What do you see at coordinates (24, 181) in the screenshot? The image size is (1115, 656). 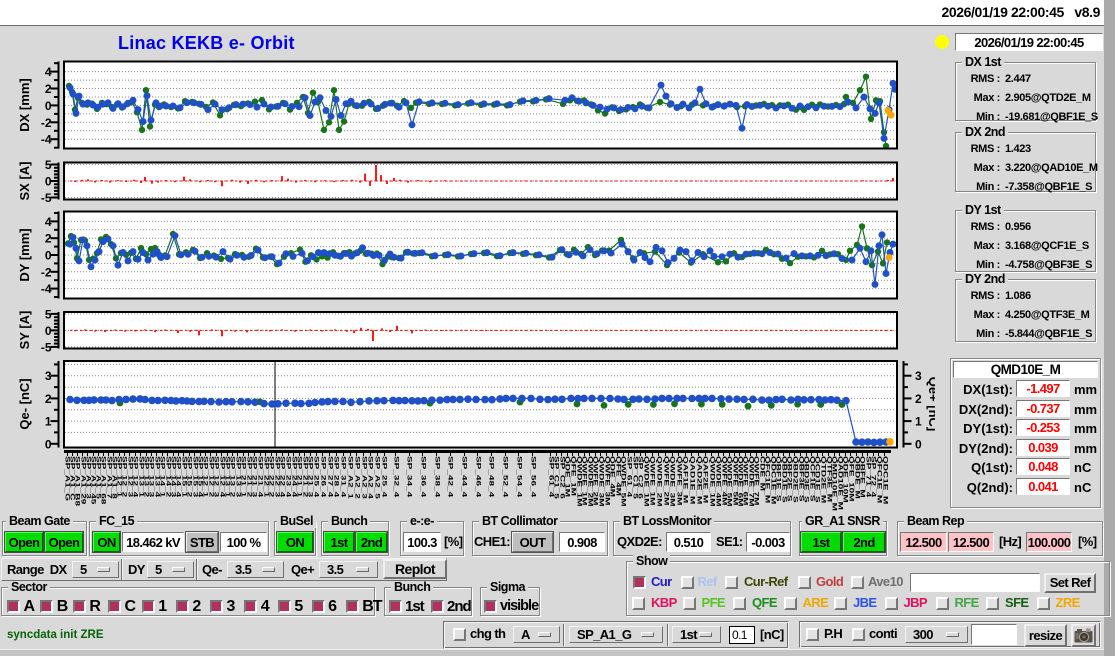 I see `svg-text: SX [A]` at bounding box center [24, 181].